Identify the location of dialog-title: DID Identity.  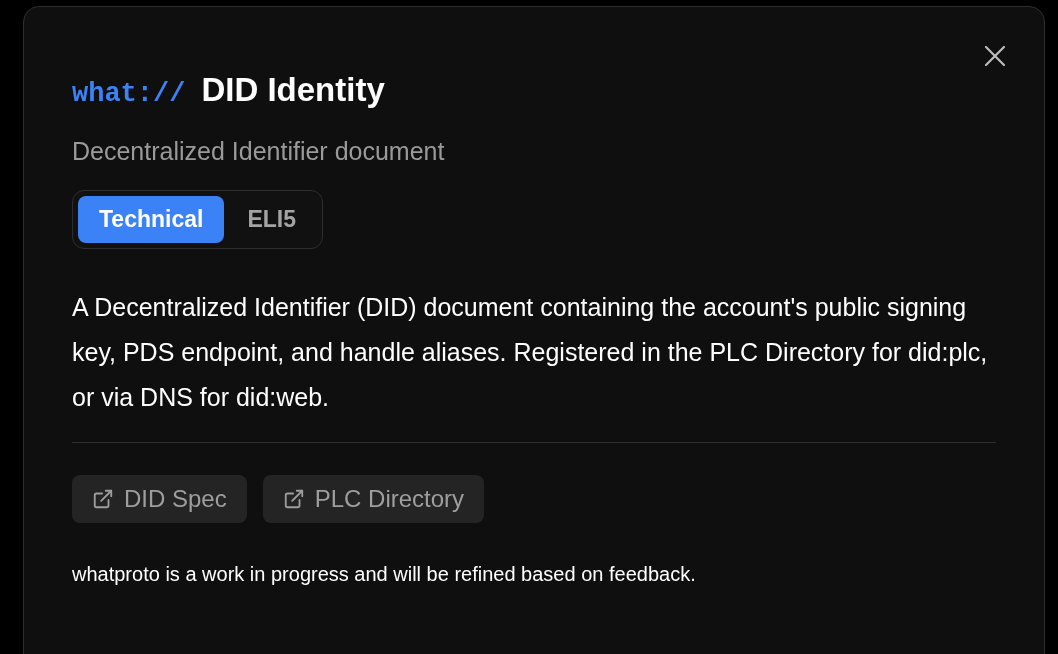
(293, 90).